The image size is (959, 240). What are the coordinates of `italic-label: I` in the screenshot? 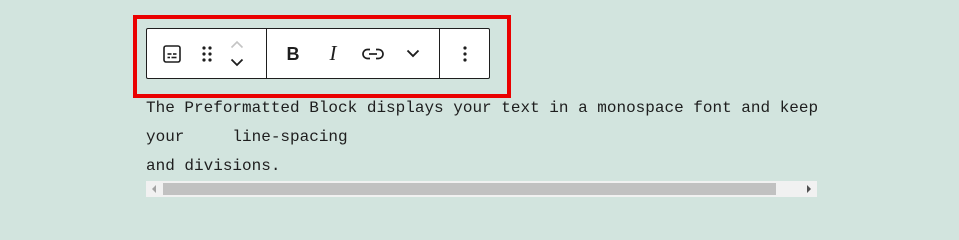 It's located at (333, 53).